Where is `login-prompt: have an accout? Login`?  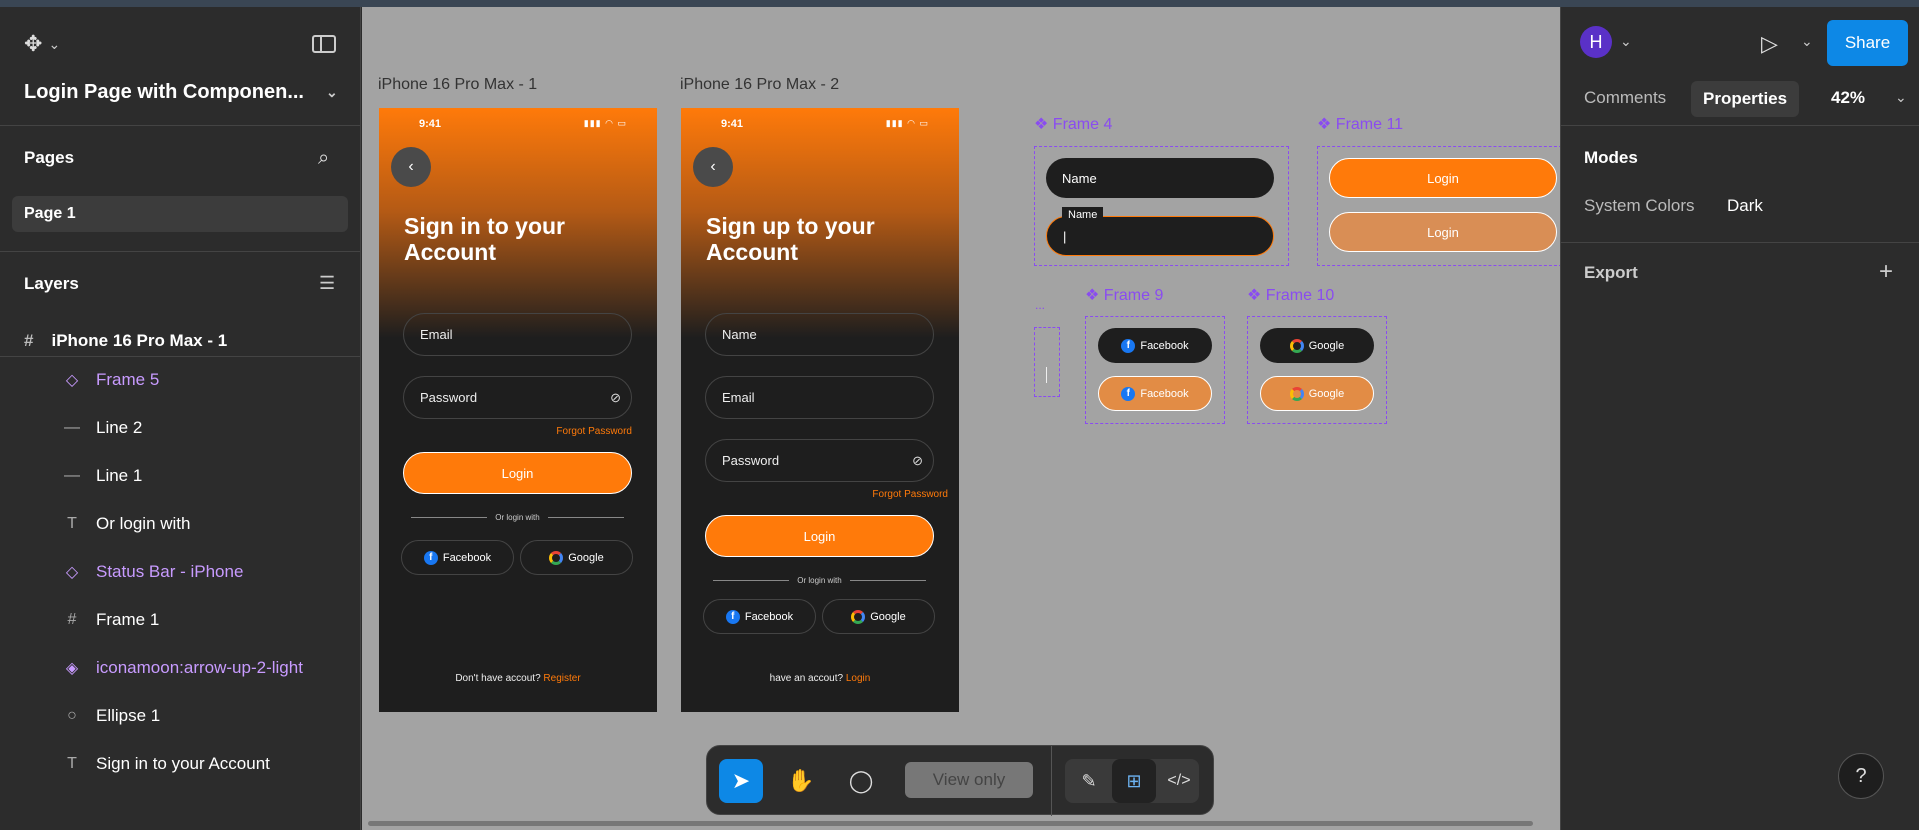
login-prompt: have an accout? Login is located at coordinates (820, 678).